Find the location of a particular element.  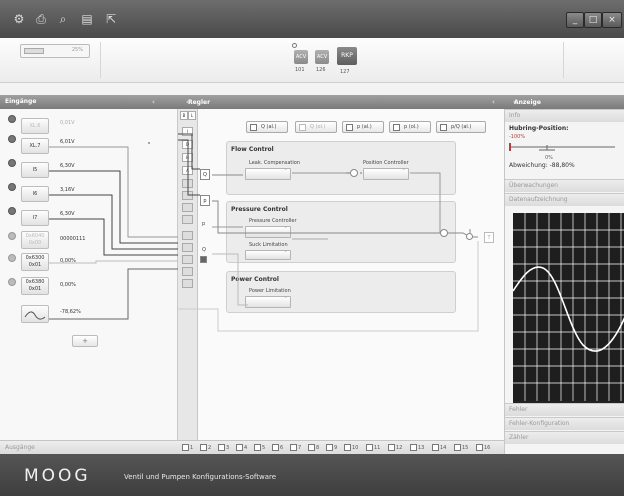

network-percent: 25% is located at coordinates (77, 50).